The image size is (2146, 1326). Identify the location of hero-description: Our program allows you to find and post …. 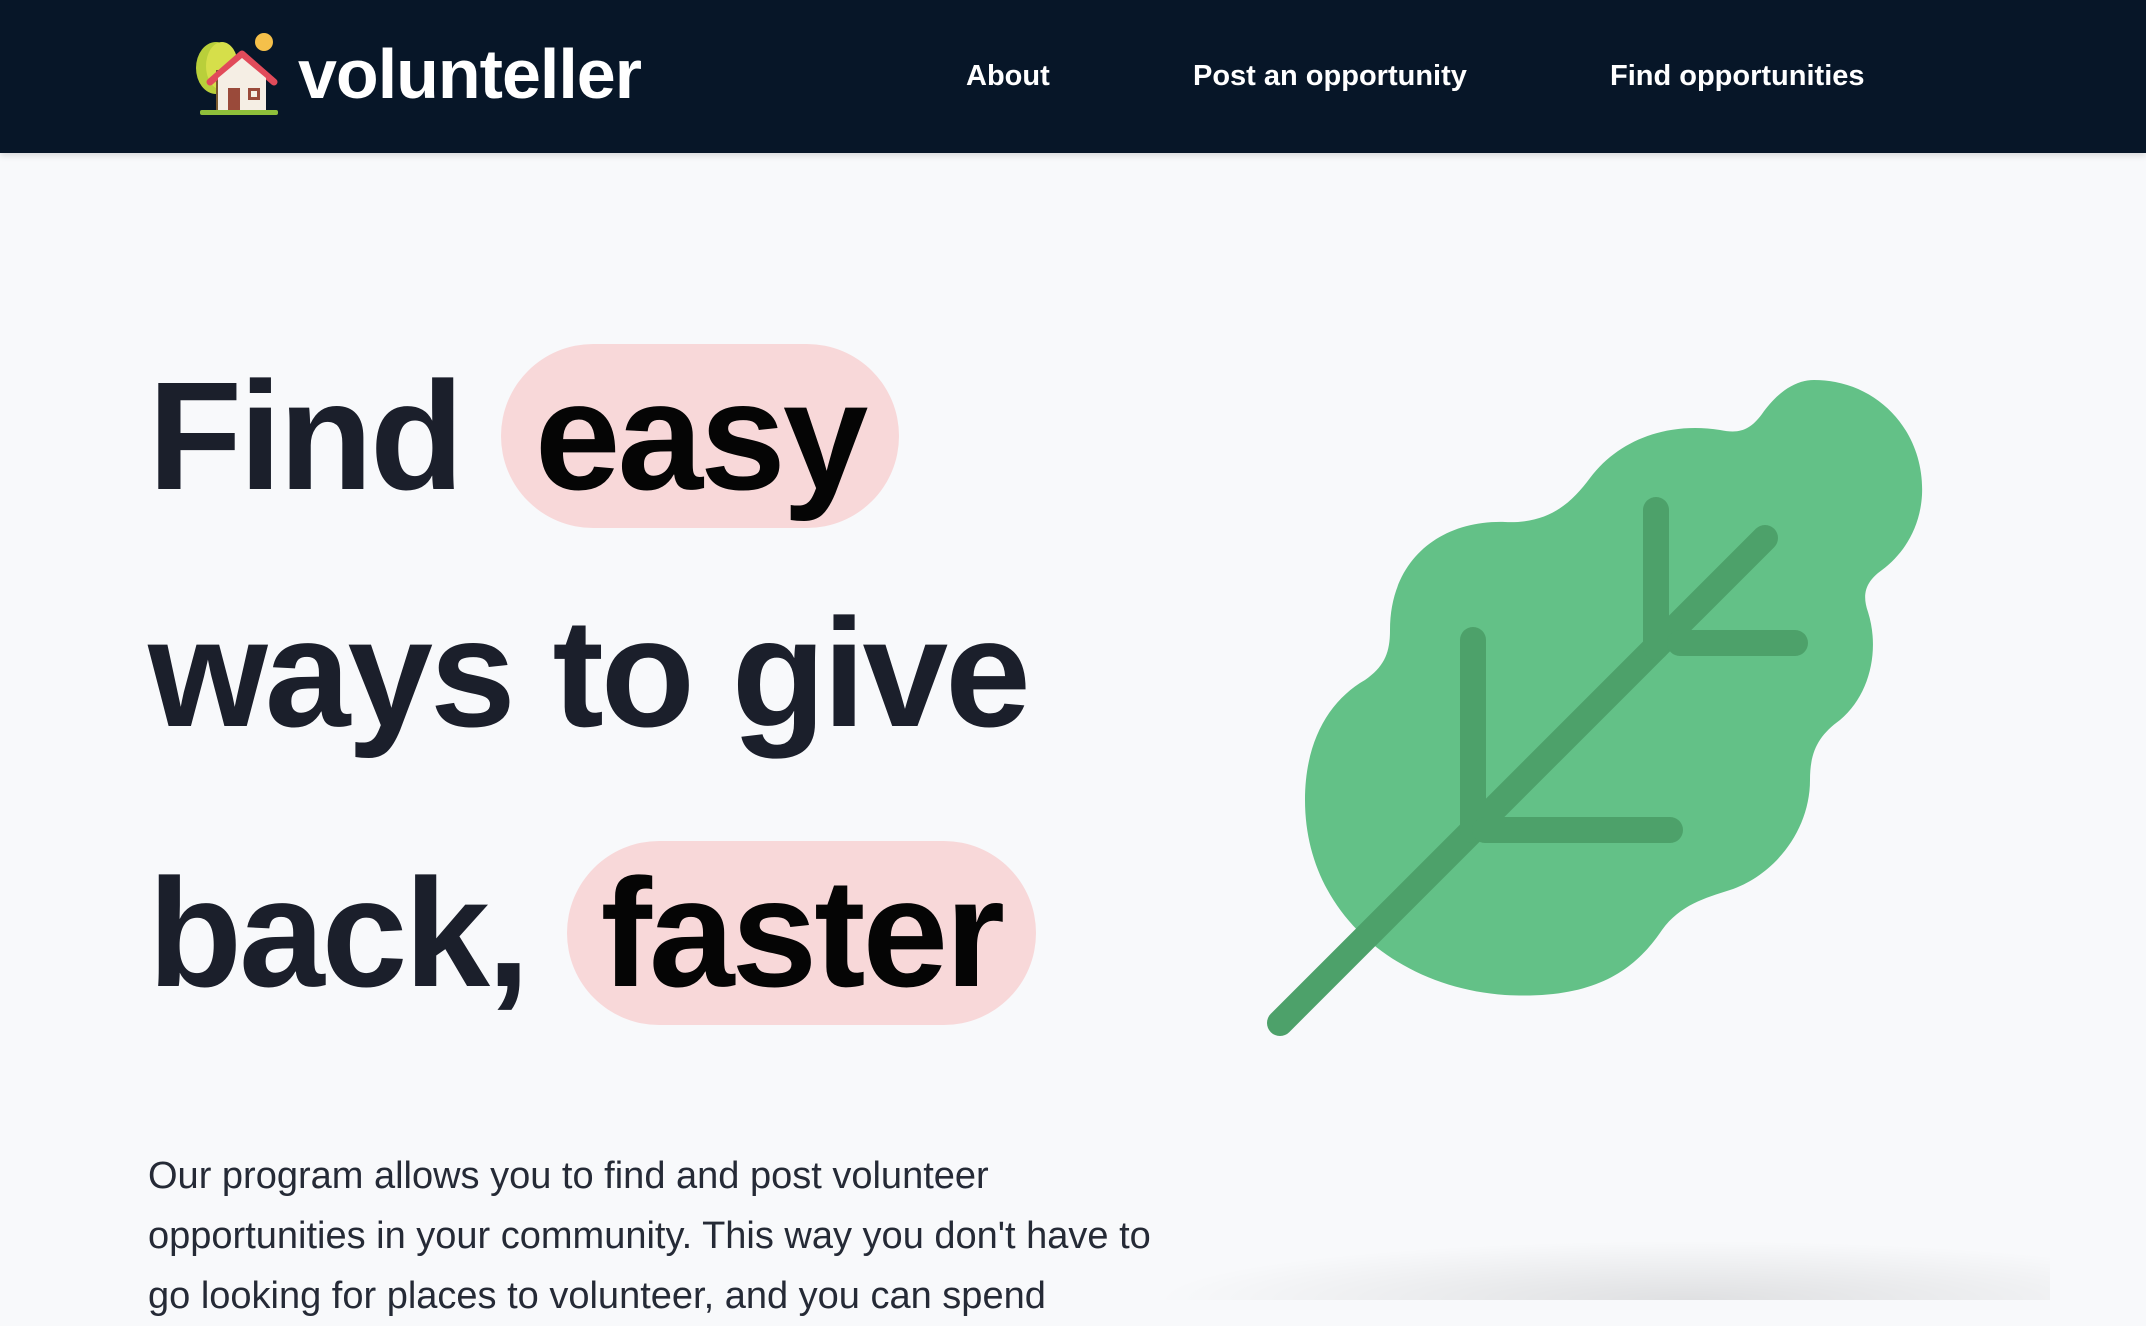
(649, 1236).